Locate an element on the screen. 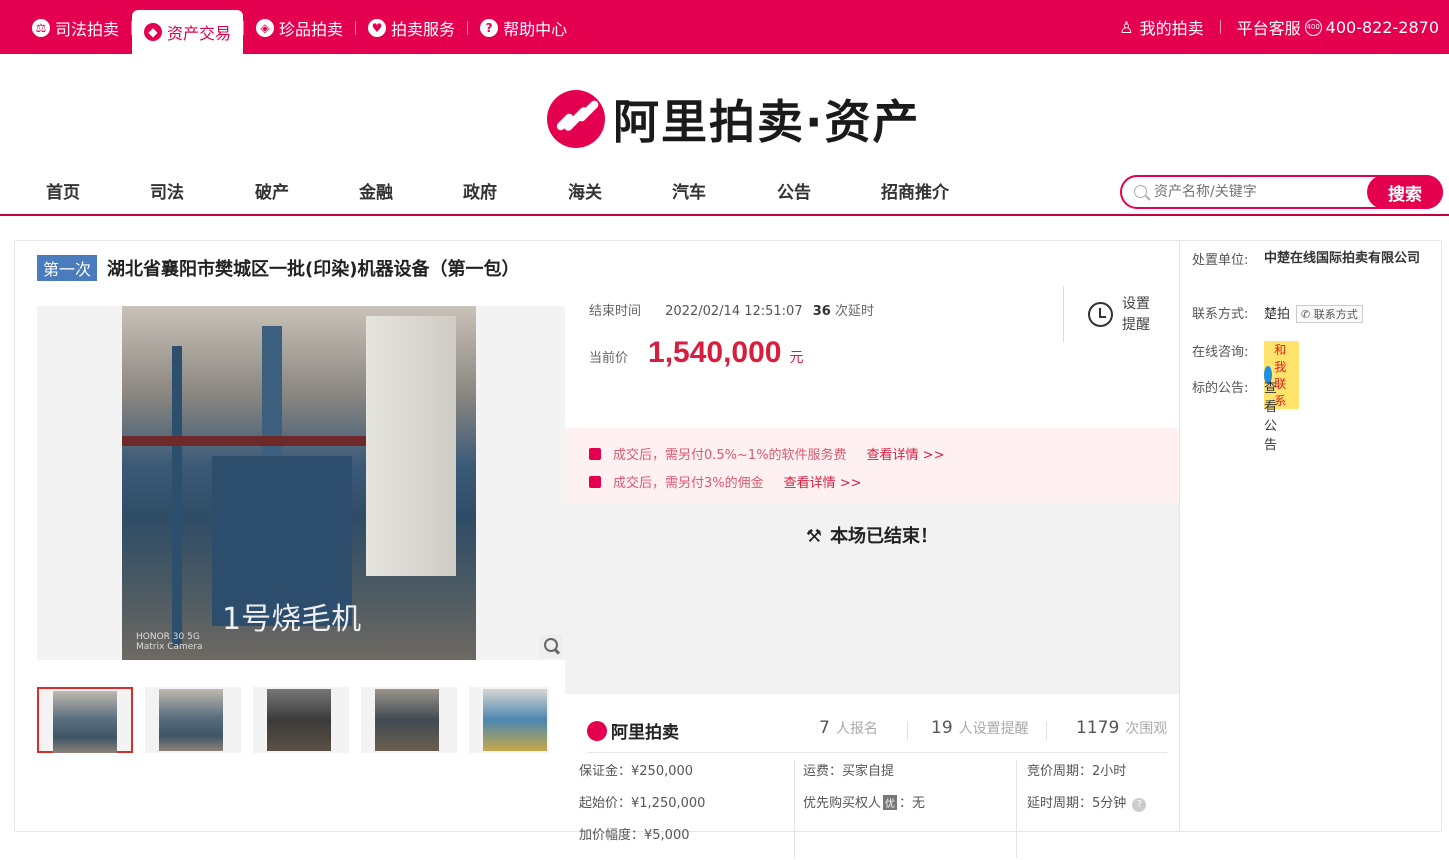 This screenshot has height=860, width=1449. main-nav: 首页 司法 破产 金融 政府 海关 汽车 公告 招商推介 搜索 is located at coordinates (724, 191).